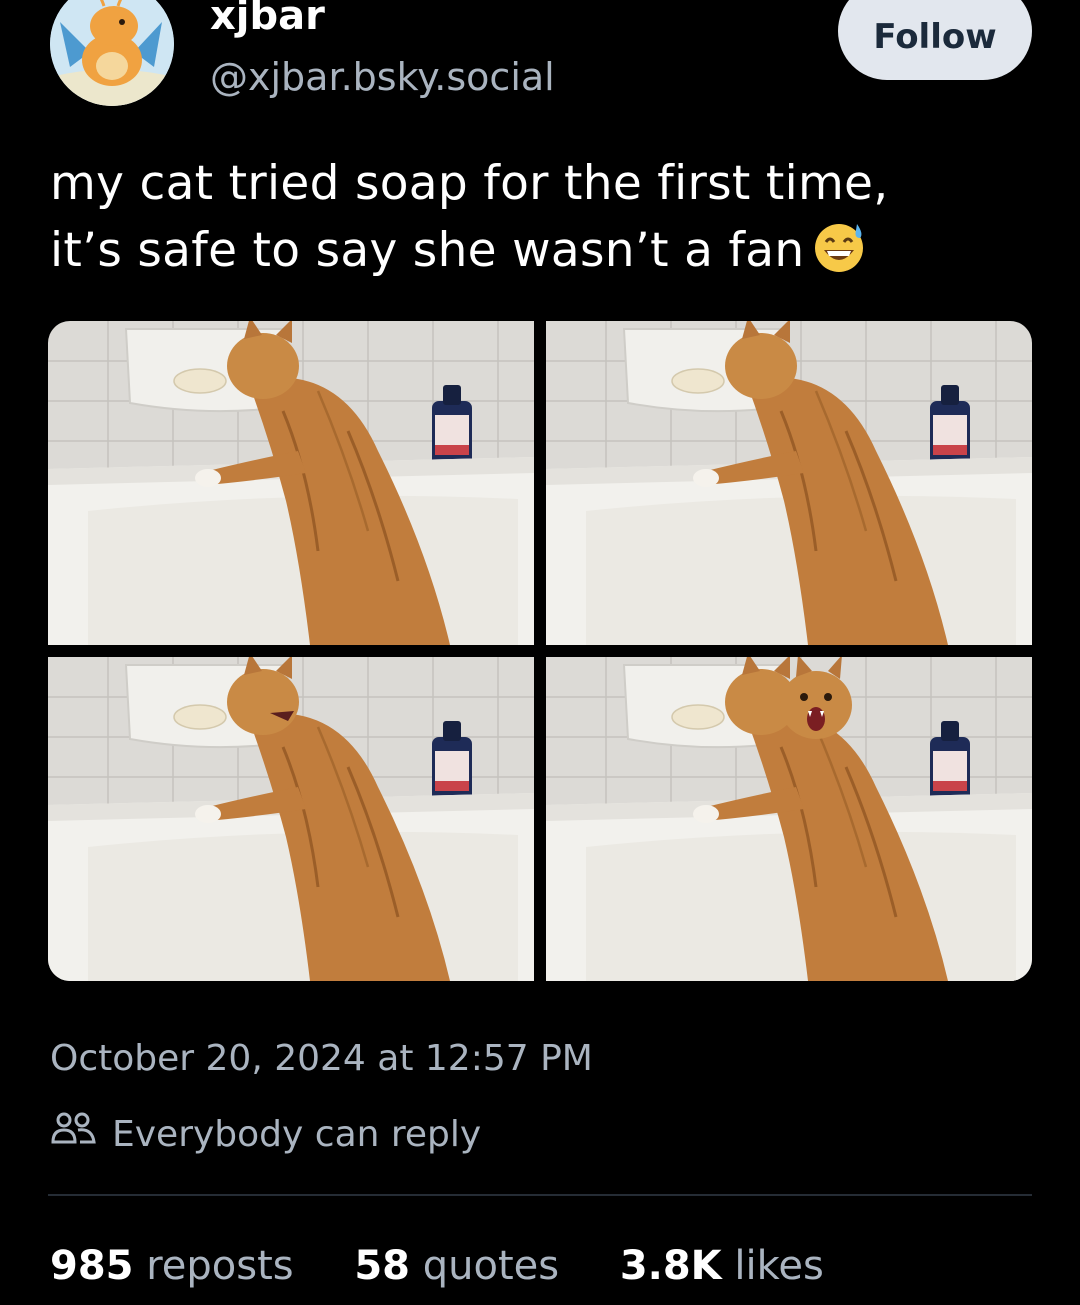  Describe the element at coordinates (469, 183) in the screenshot. I see `post-text-line-1: my cat tried soap for the first time,` at that location.